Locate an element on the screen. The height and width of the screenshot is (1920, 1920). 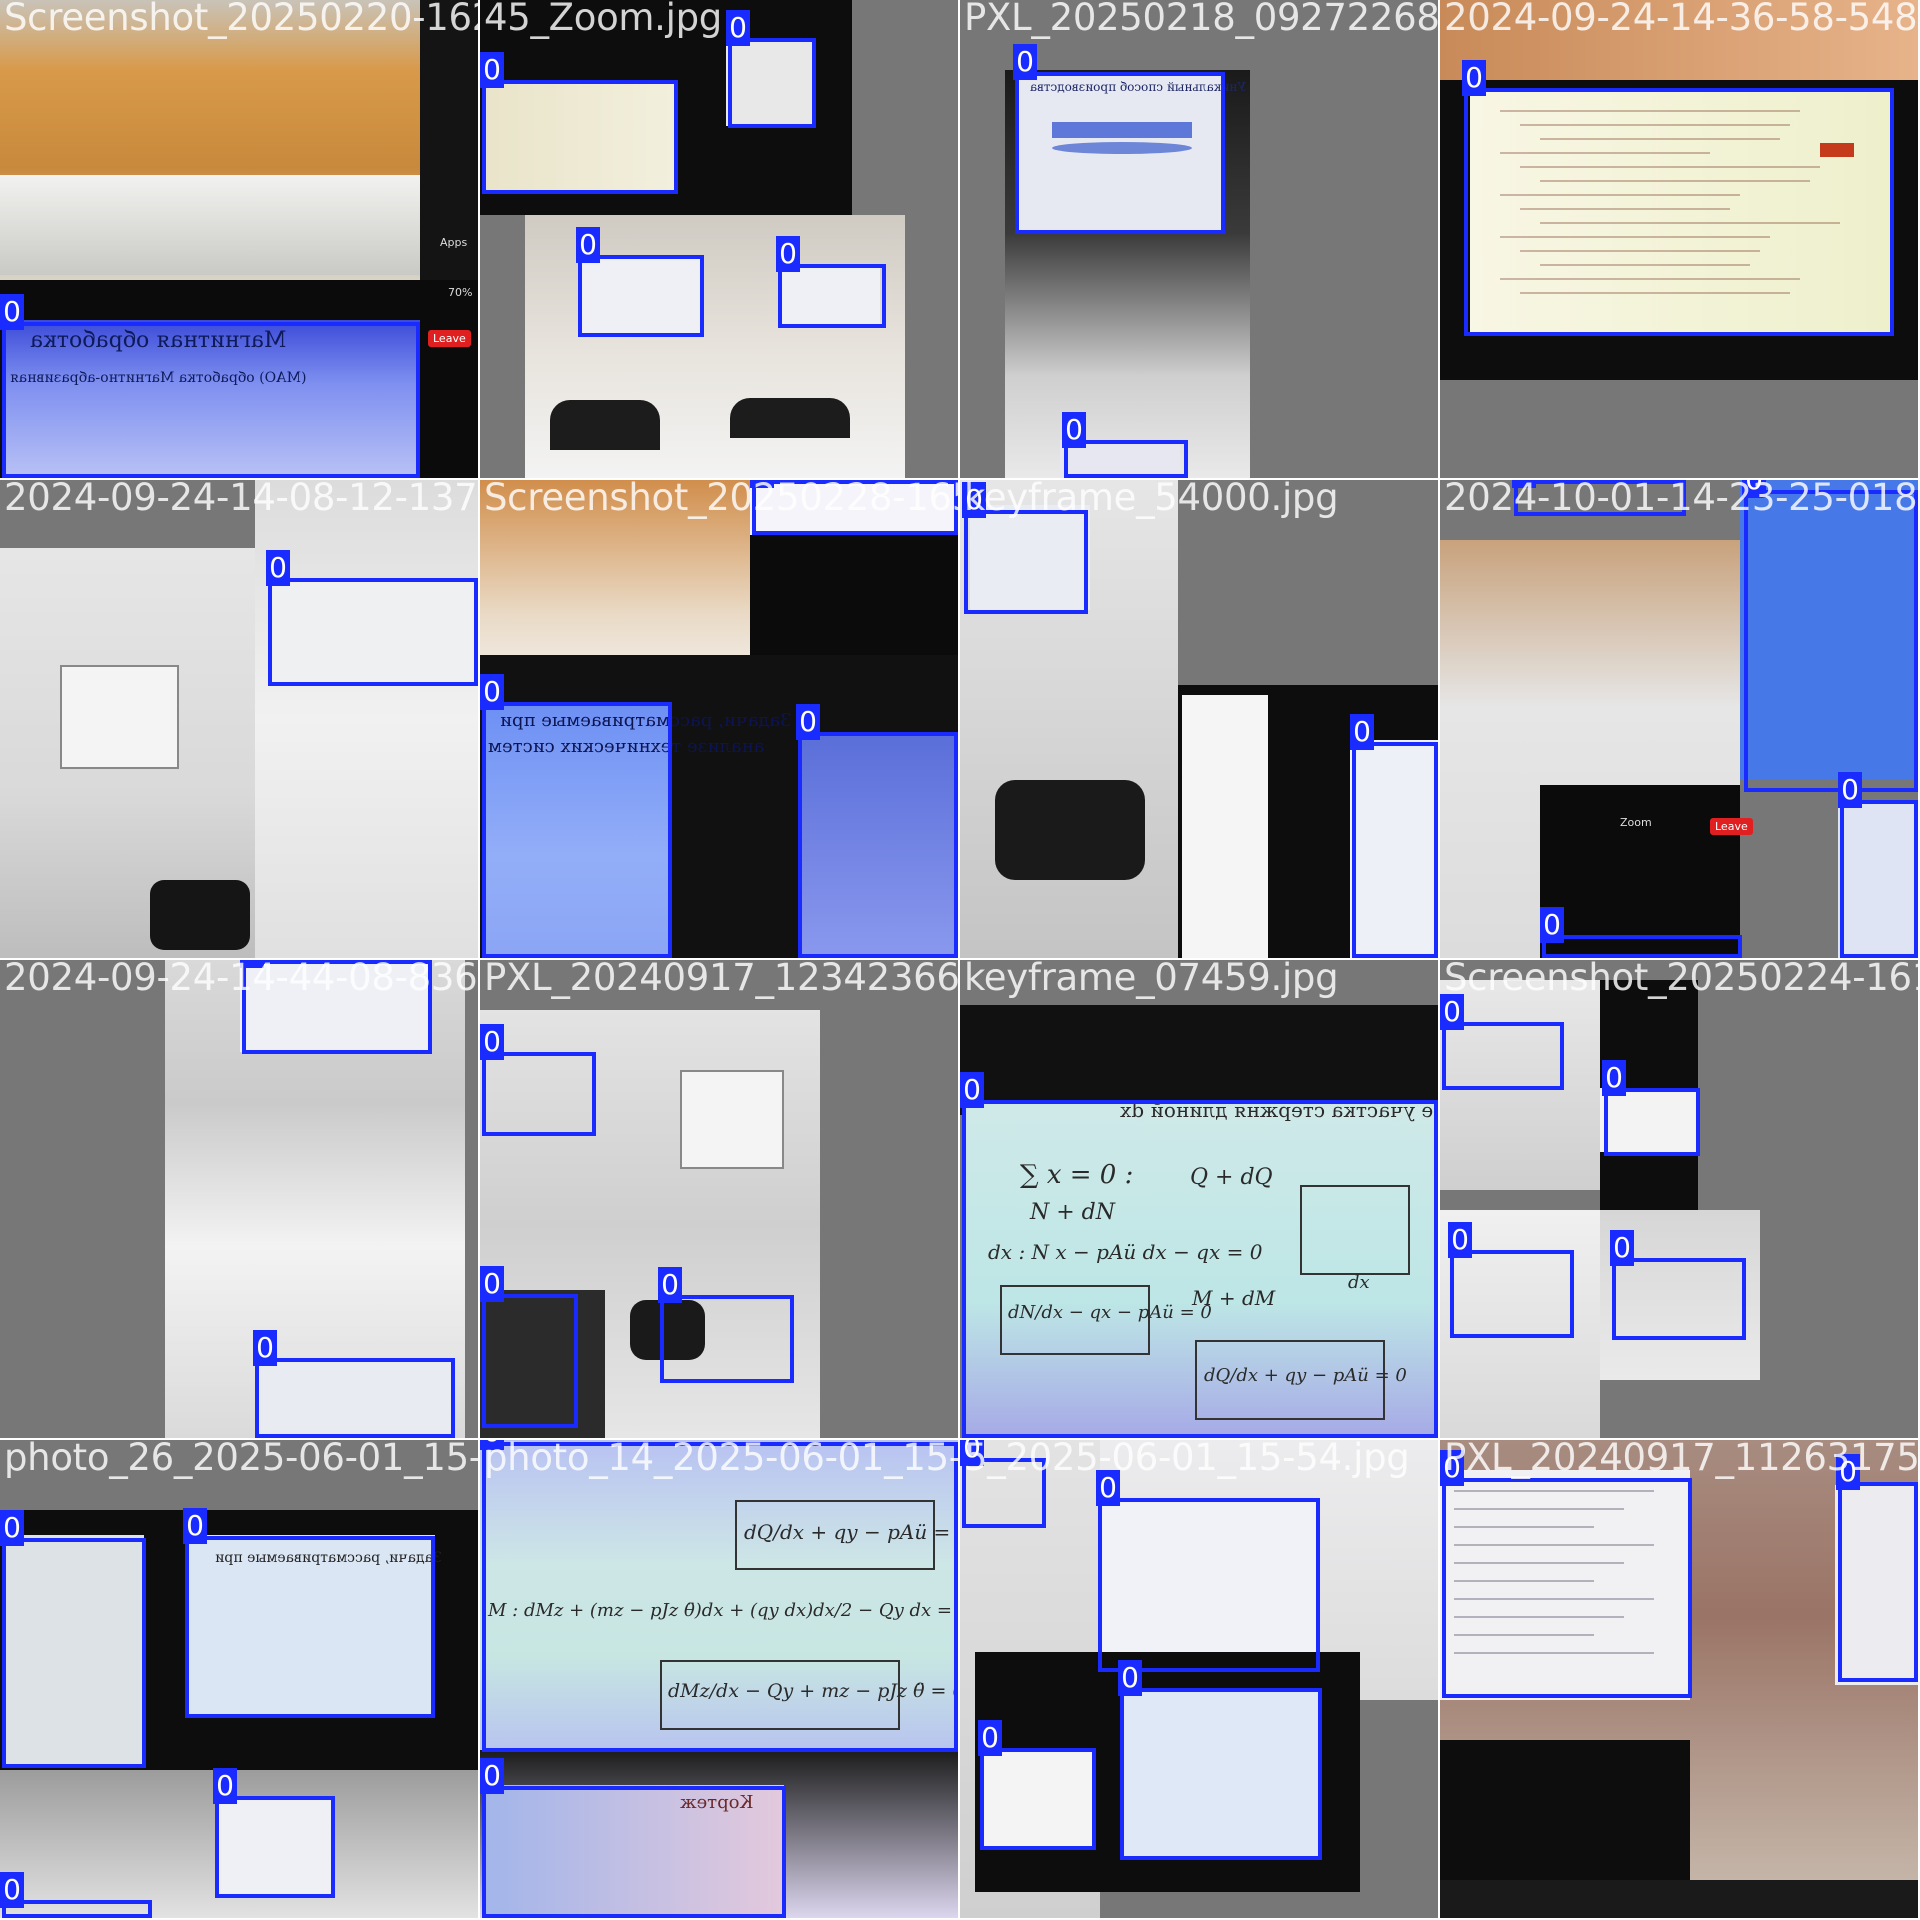
zoom-title: Zoom is located at coordinates (1636, 822).